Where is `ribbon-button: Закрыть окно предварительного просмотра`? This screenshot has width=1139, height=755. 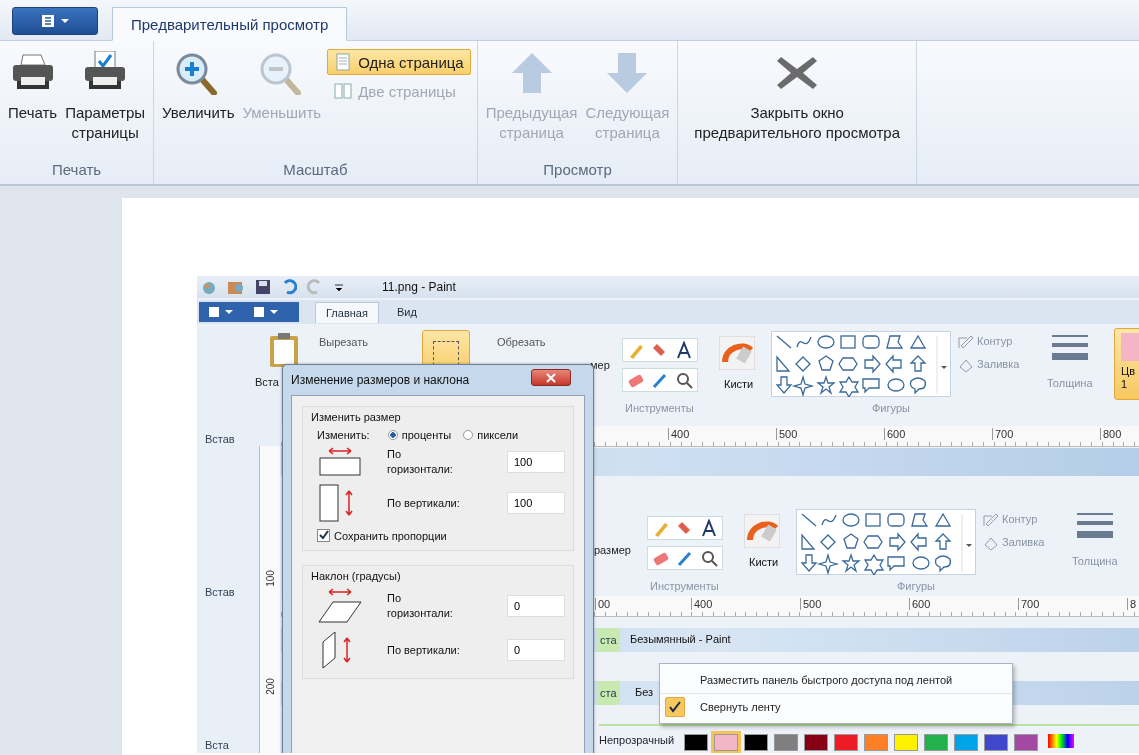
ribbon-button: Закрыть окно предварительного просмотра is located at coordinates (797, 95).